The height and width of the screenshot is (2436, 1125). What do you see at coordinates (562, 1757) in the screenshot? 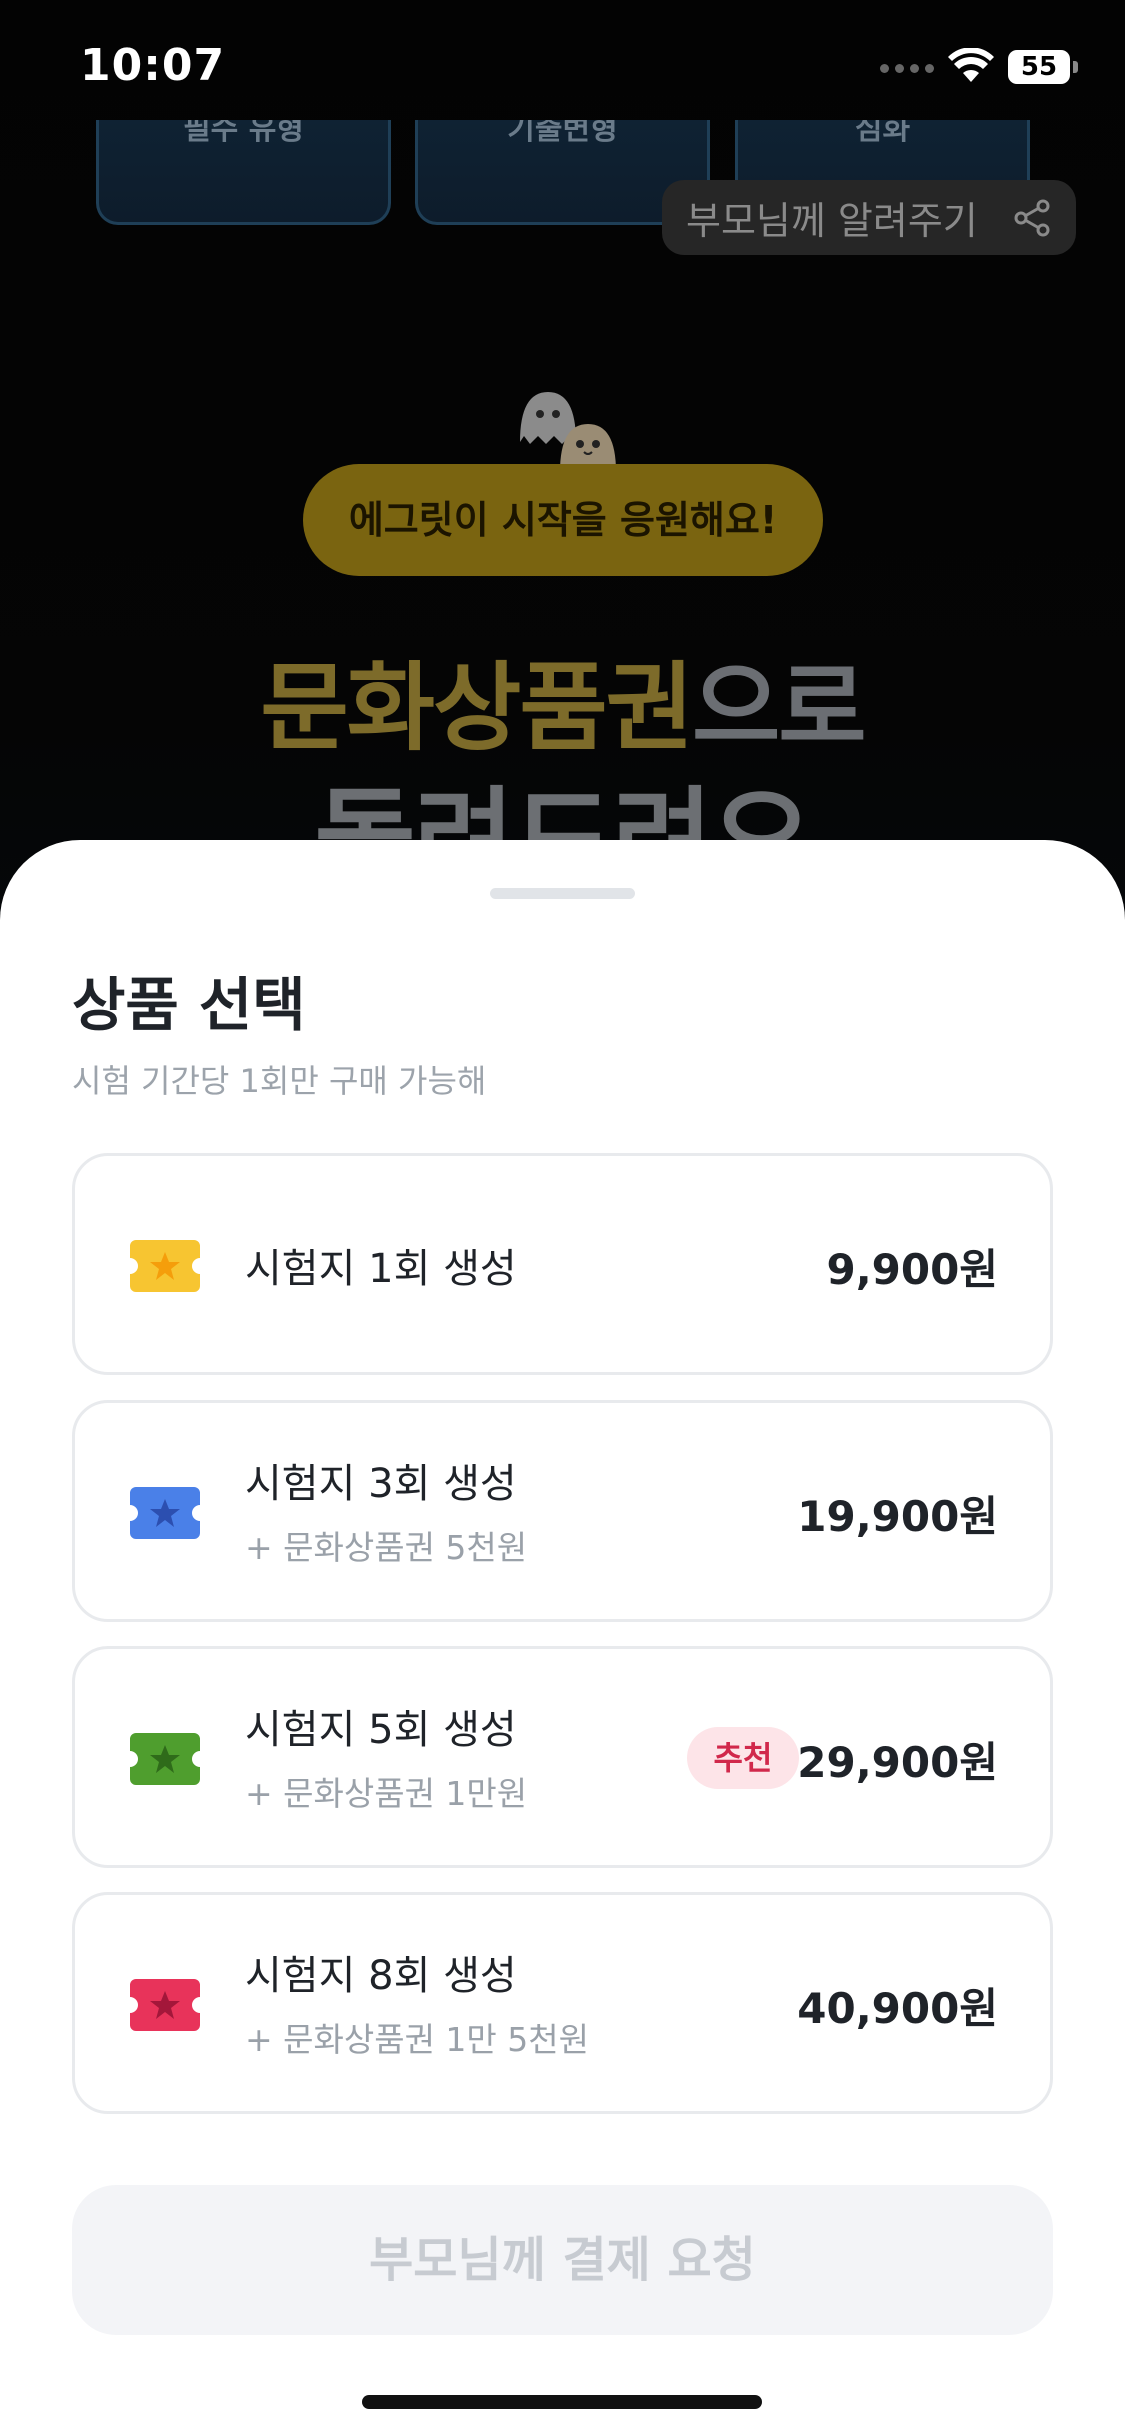
I see `product-option-5: 시험지 5회 생성 + 문화상품권 1만원 추천 29,900원` at bounding box center [562, 1757].